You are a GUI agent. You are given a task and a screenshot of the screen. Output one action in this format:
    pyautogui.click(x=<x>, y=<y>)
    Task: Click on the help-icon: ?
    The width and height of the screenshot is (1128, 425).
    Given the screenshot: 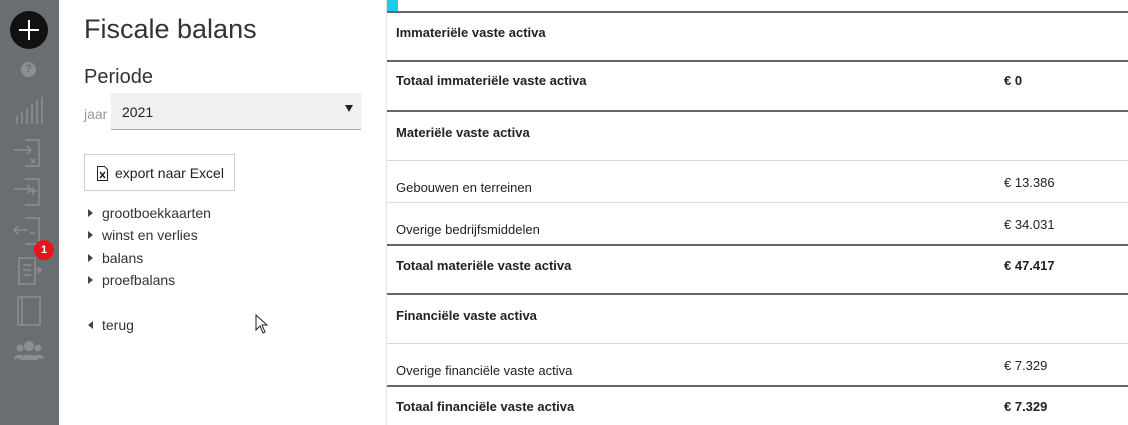 What is the action you would take?
    pyautogui.click(x=28, y=69)
    